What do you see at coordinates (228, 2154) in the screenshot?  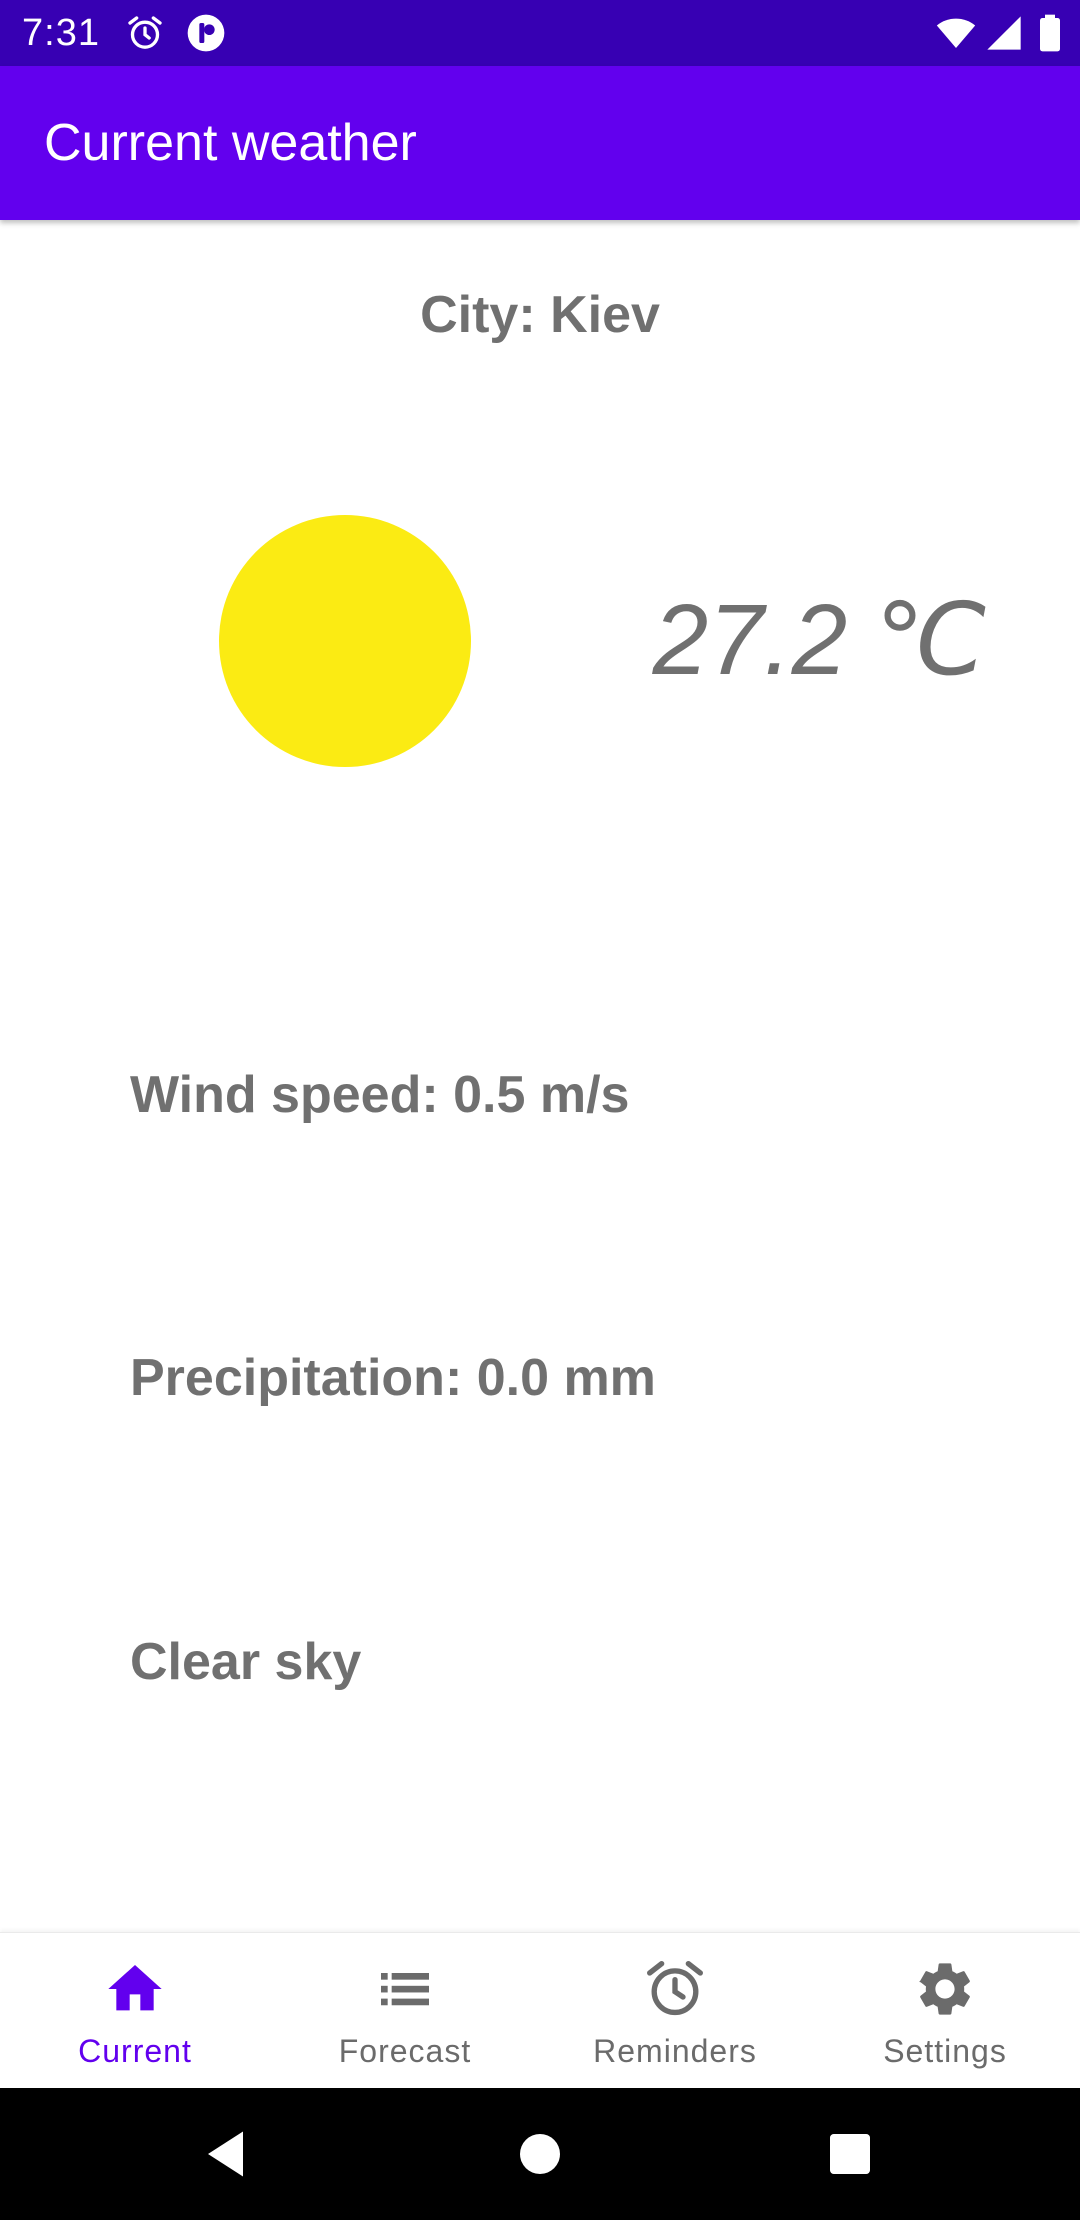 I see `back-icon` at bounding box center [228, 2154].